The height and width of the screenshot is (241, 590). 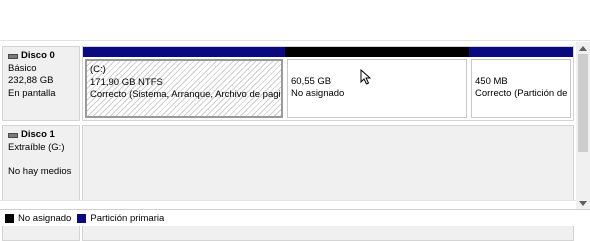 I want to click on scroll-down-arrow-icon, so click(x=583, y=203).